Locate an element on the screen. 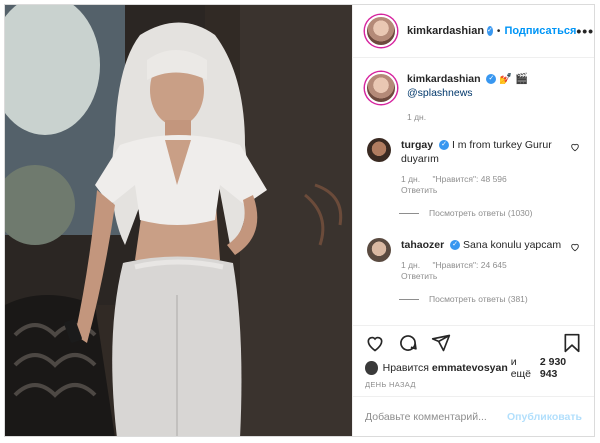  likes-summary: Нравится emmatevosyan и ещё 2 930 943 is located at coordinates (473, 368).